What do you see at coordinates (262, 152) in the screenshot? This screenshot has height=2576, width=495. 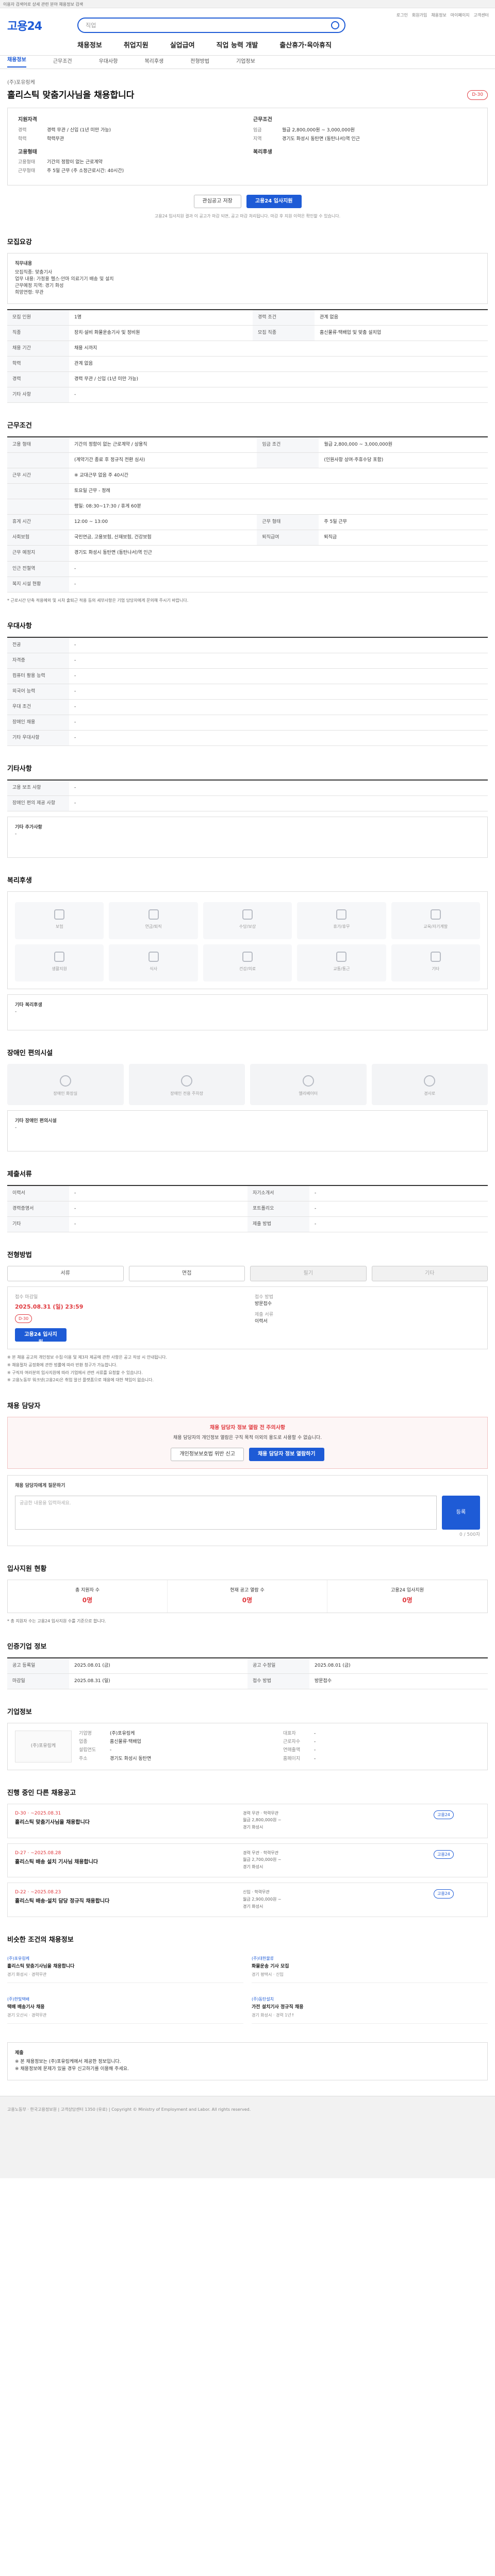 I see `summary-heading: 복리후생` at bounding box center [262, 152].